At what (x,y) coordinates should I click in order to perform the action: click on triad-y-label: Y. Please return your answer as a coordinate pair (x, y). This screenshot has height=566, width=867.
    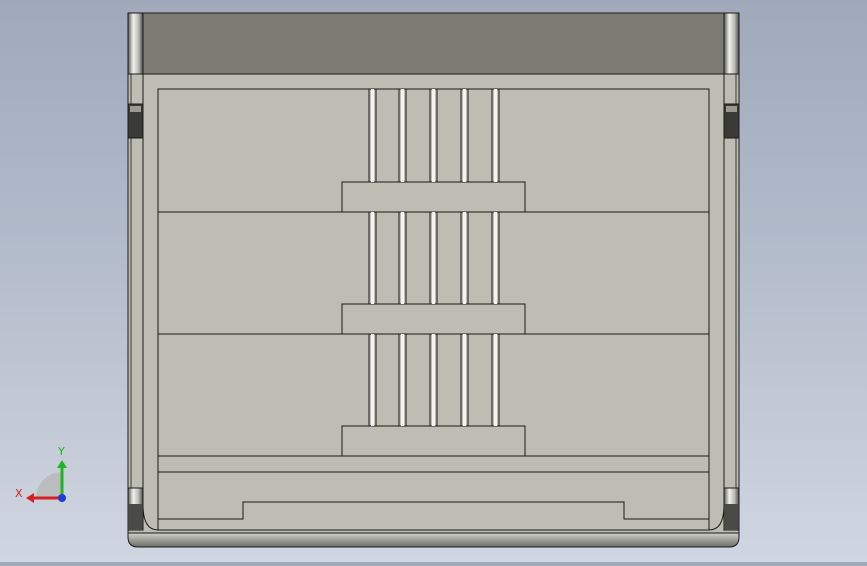
    Looking at the image, I should click on (61, 451).